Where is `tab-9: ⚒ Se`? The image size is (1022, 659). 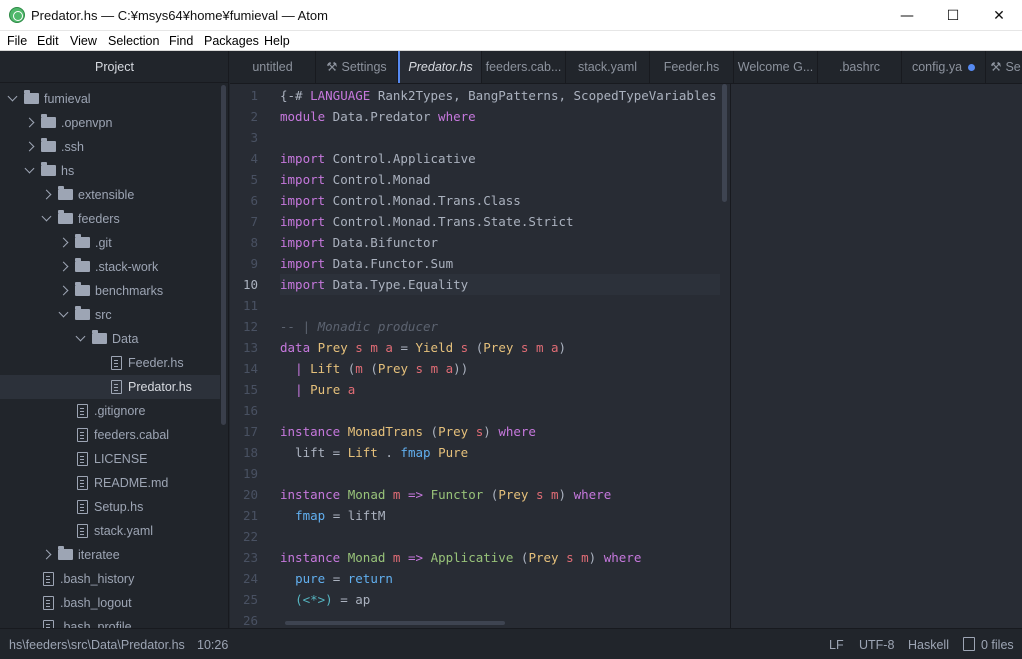 tab-9: ⚒ Se is located at coordinates (1004, 67).